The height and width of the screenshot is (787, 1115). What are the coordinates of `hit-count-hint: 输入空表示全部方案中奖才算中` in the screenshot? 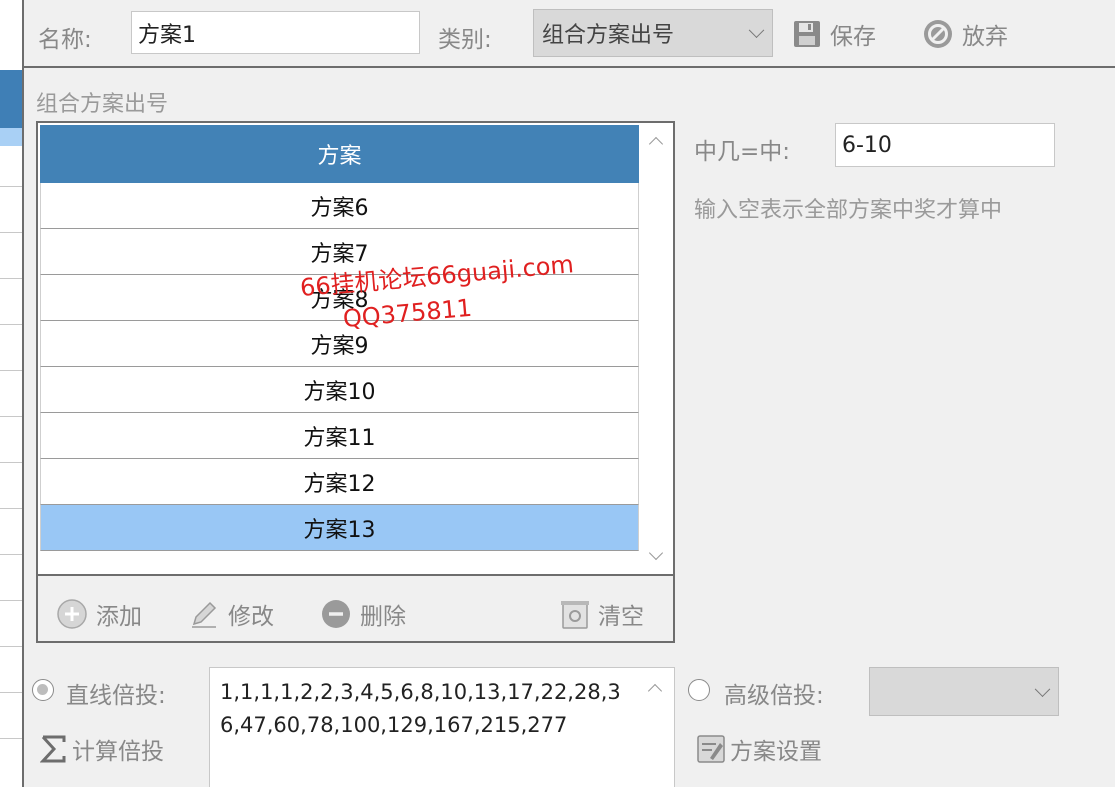 It's located at (848, 210).